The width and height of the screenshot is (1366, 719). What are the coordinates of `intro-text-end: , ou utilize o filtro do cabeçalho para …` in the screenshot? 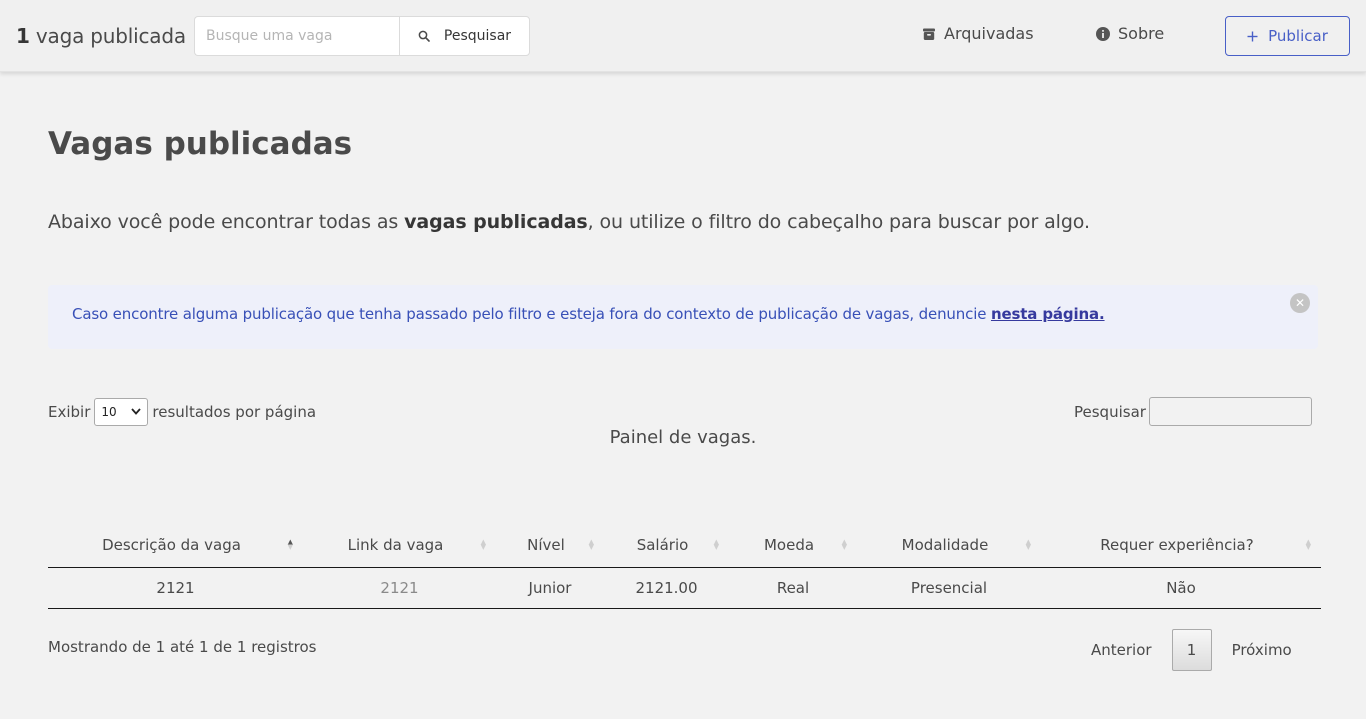 It's located at (838, 222).